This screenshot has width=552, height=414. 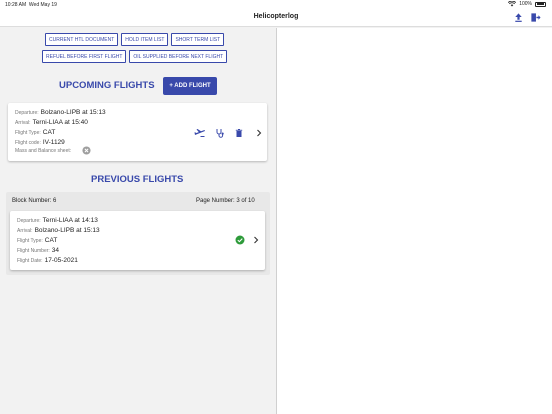 I want to click on hold-item-list-button: HOLD ITEM LIST, so click(x=145, y=39).